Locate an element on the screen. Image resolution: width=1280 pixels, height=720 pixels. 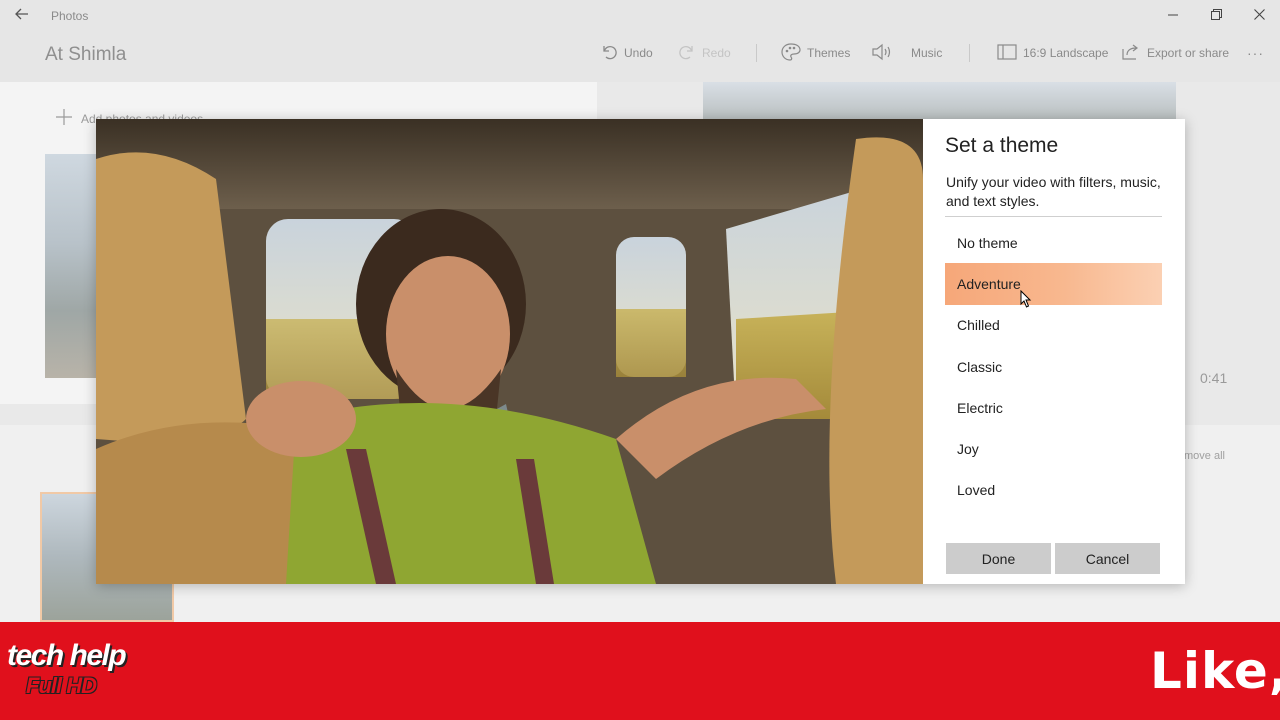
theme-option: No theme is located at coordinates (1053, 242).